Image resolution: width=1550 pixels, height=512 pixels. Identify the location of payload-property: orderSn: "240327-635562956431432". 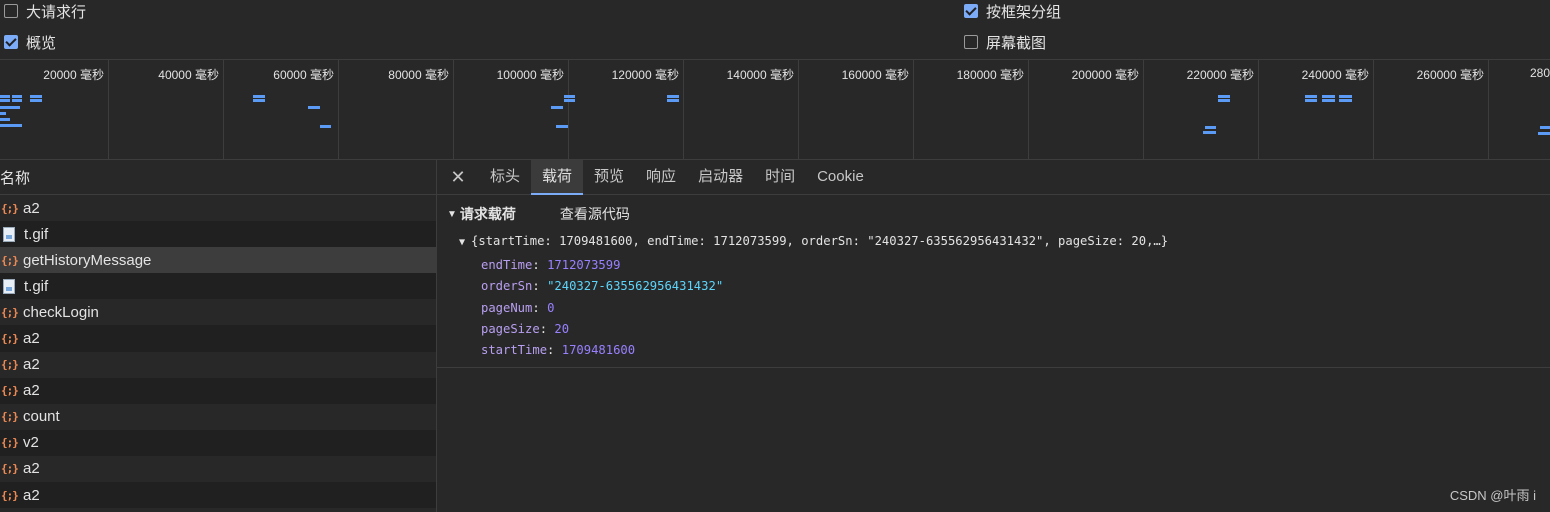
(602, 286).